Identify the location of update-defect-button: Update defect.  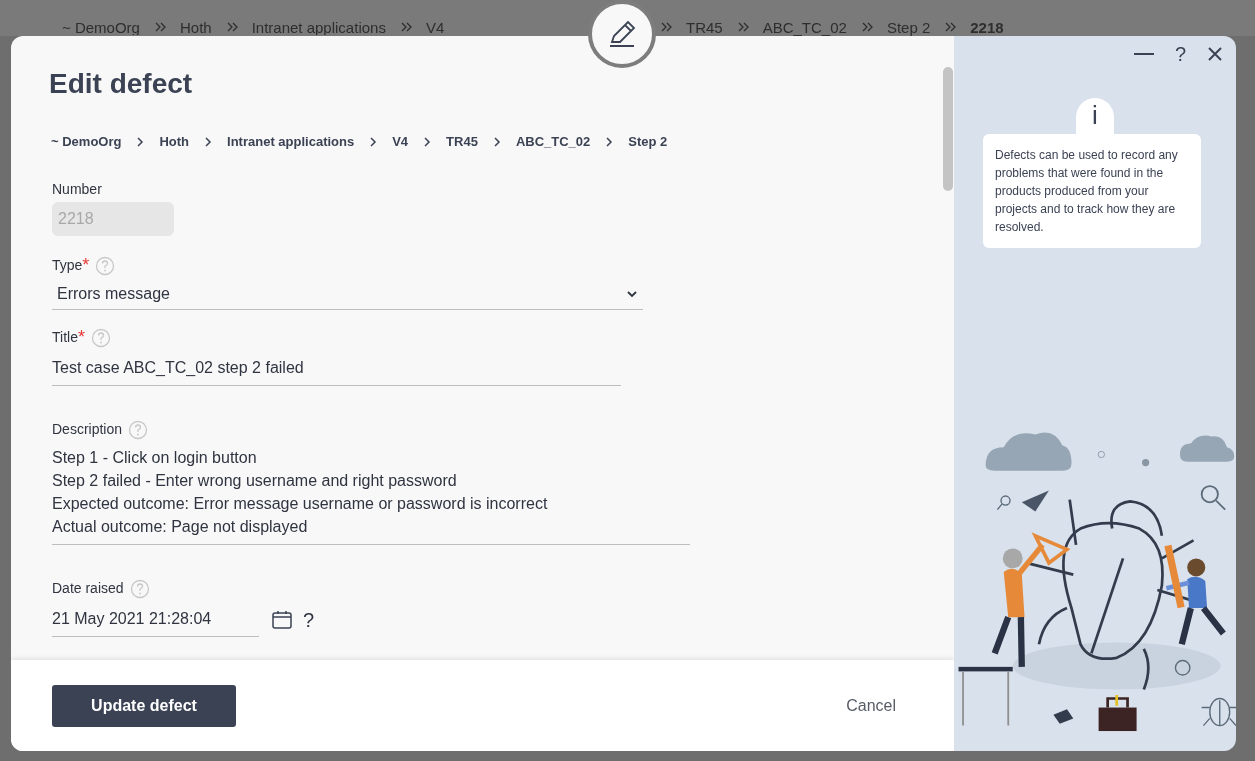
(144, 705).